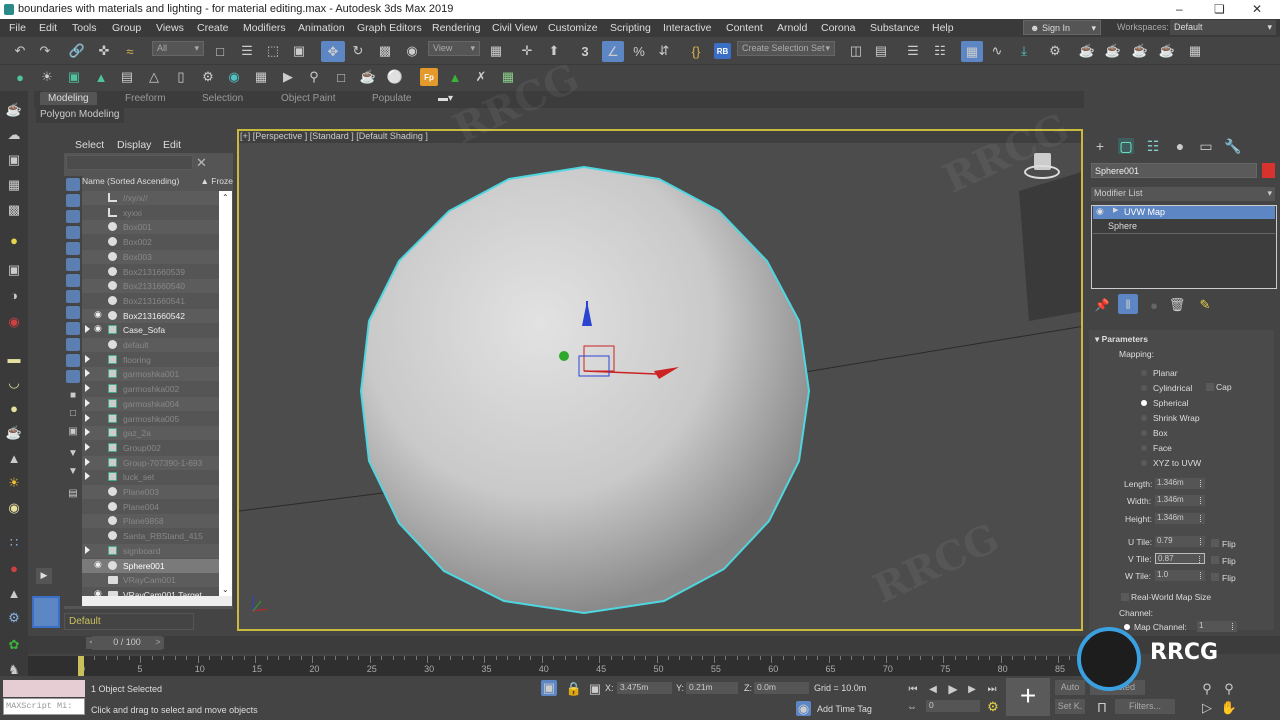  What do you see at coordinates (972, 51) in the screenshot?
I see `scene-explorer-icon: ▦` at bounding box center [972, 51].